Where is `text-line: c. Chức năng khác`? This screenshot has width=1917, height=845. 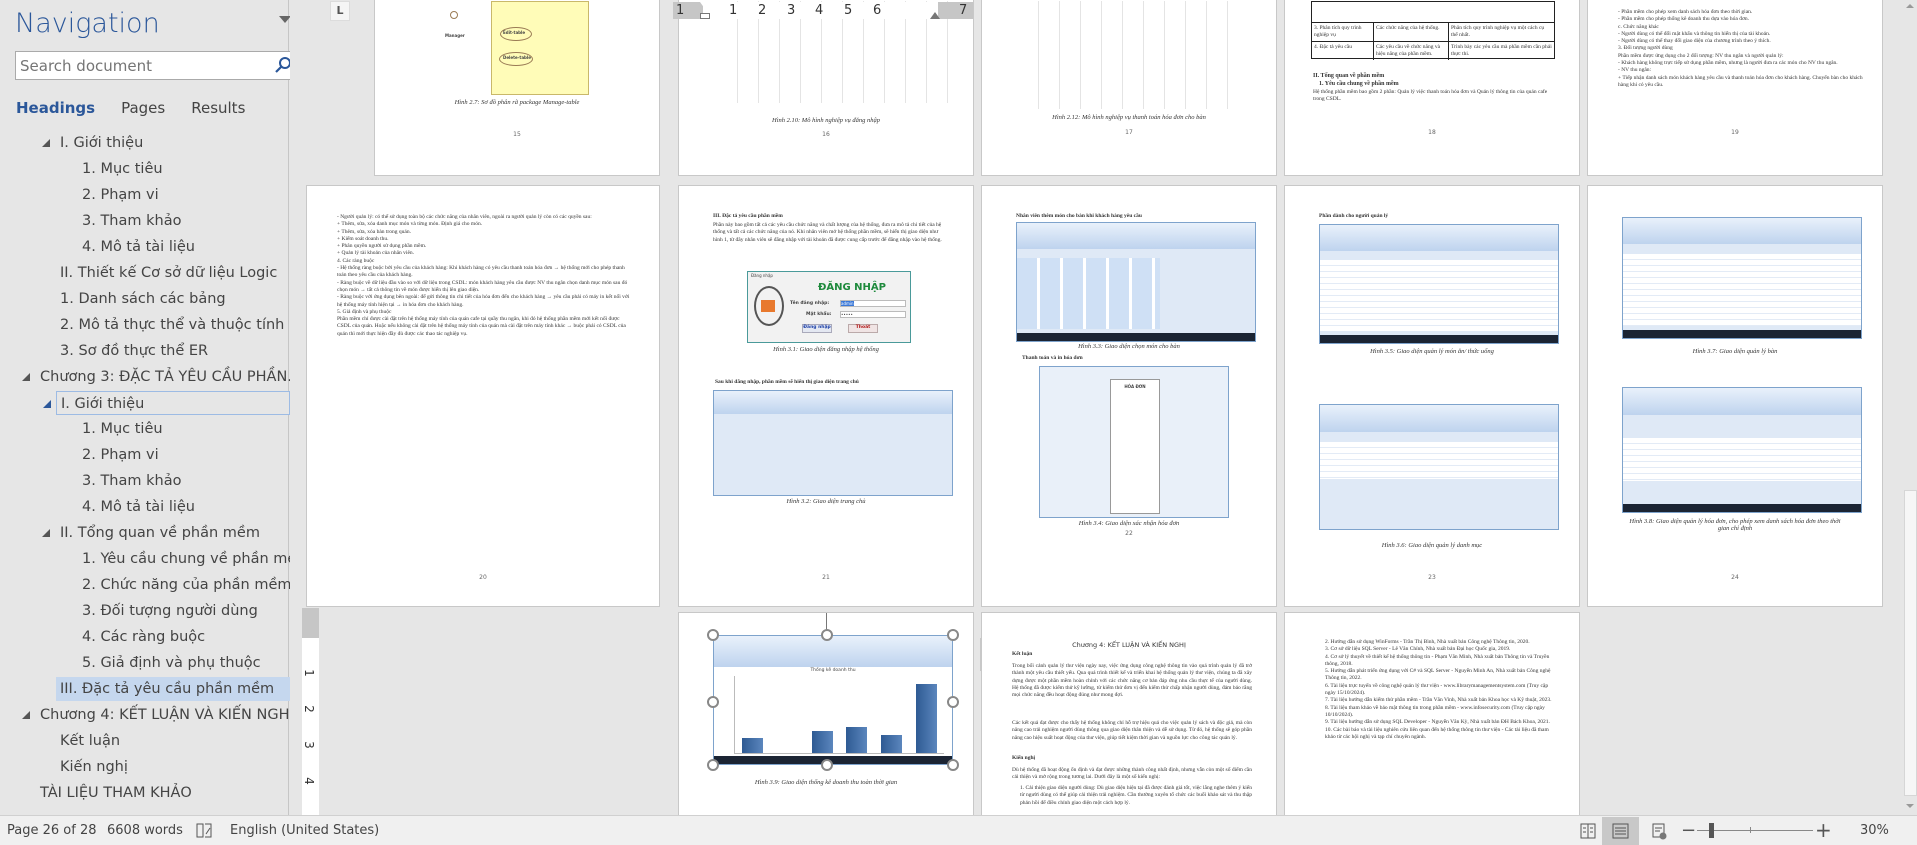
text-line: c. Chức năng khác is located at coordinates (1638, 26).